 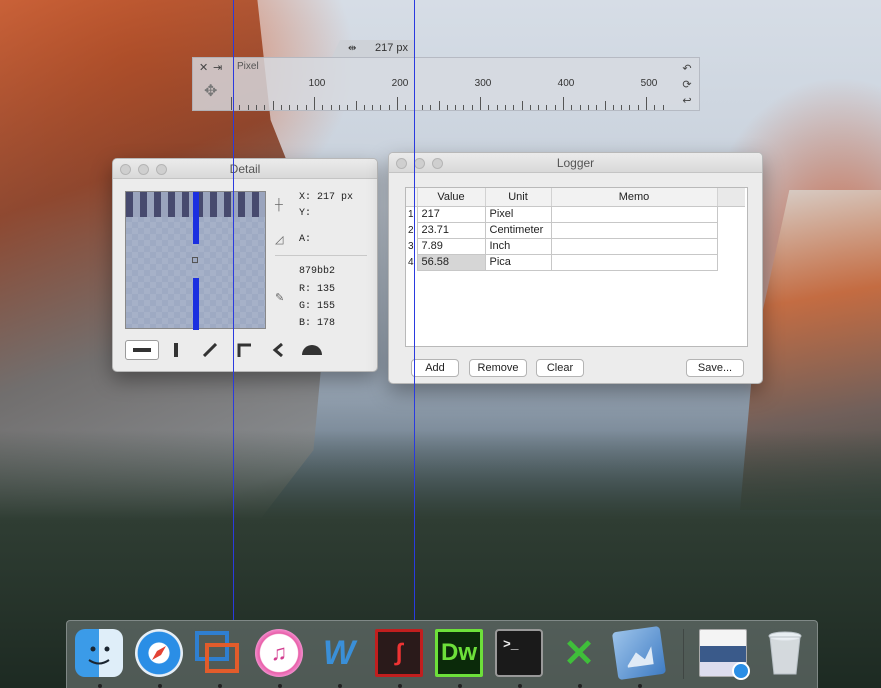 I want to click on music-note-icon: ♫, so click(x=279, y=652).